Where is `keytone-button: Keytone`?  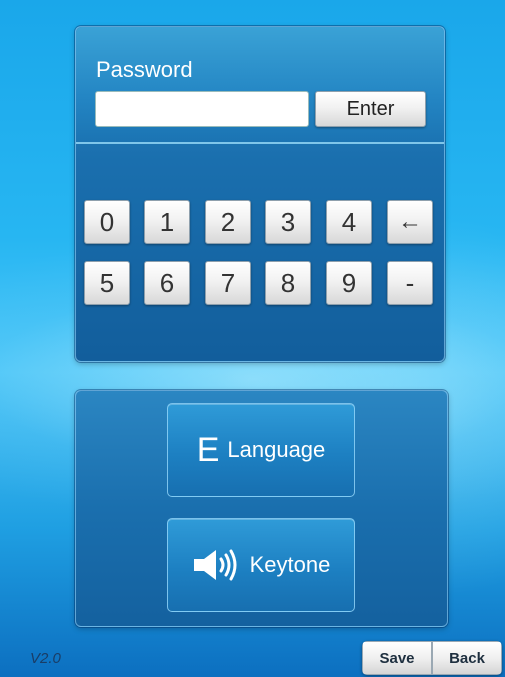 keytone-button: Keytone is located at coordinates (261, 565).